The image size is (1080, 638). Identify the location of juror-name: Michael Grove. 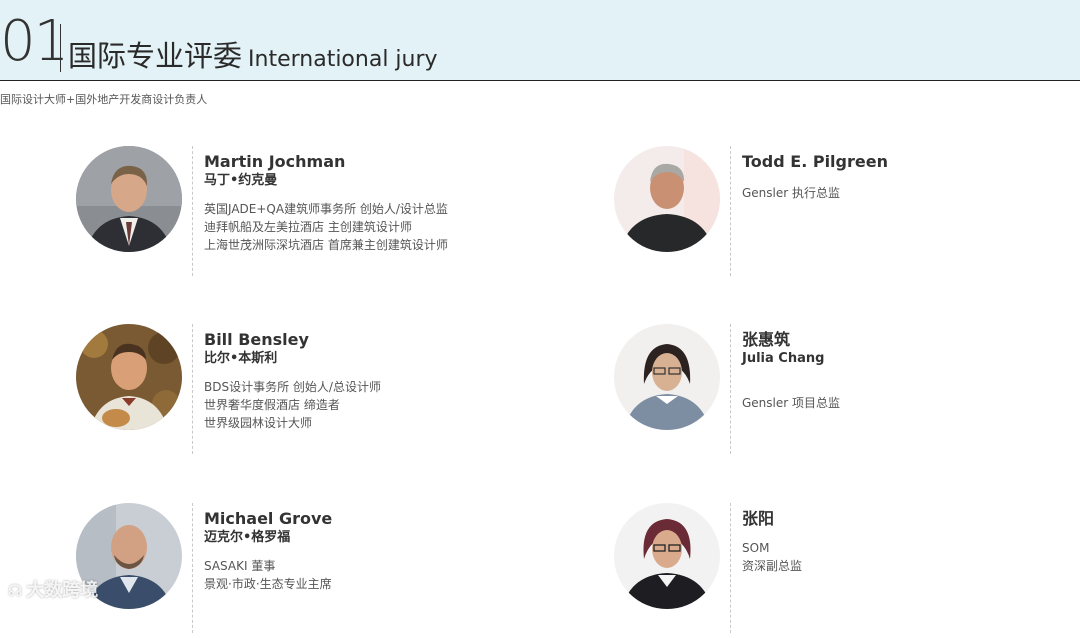
(268, 518).